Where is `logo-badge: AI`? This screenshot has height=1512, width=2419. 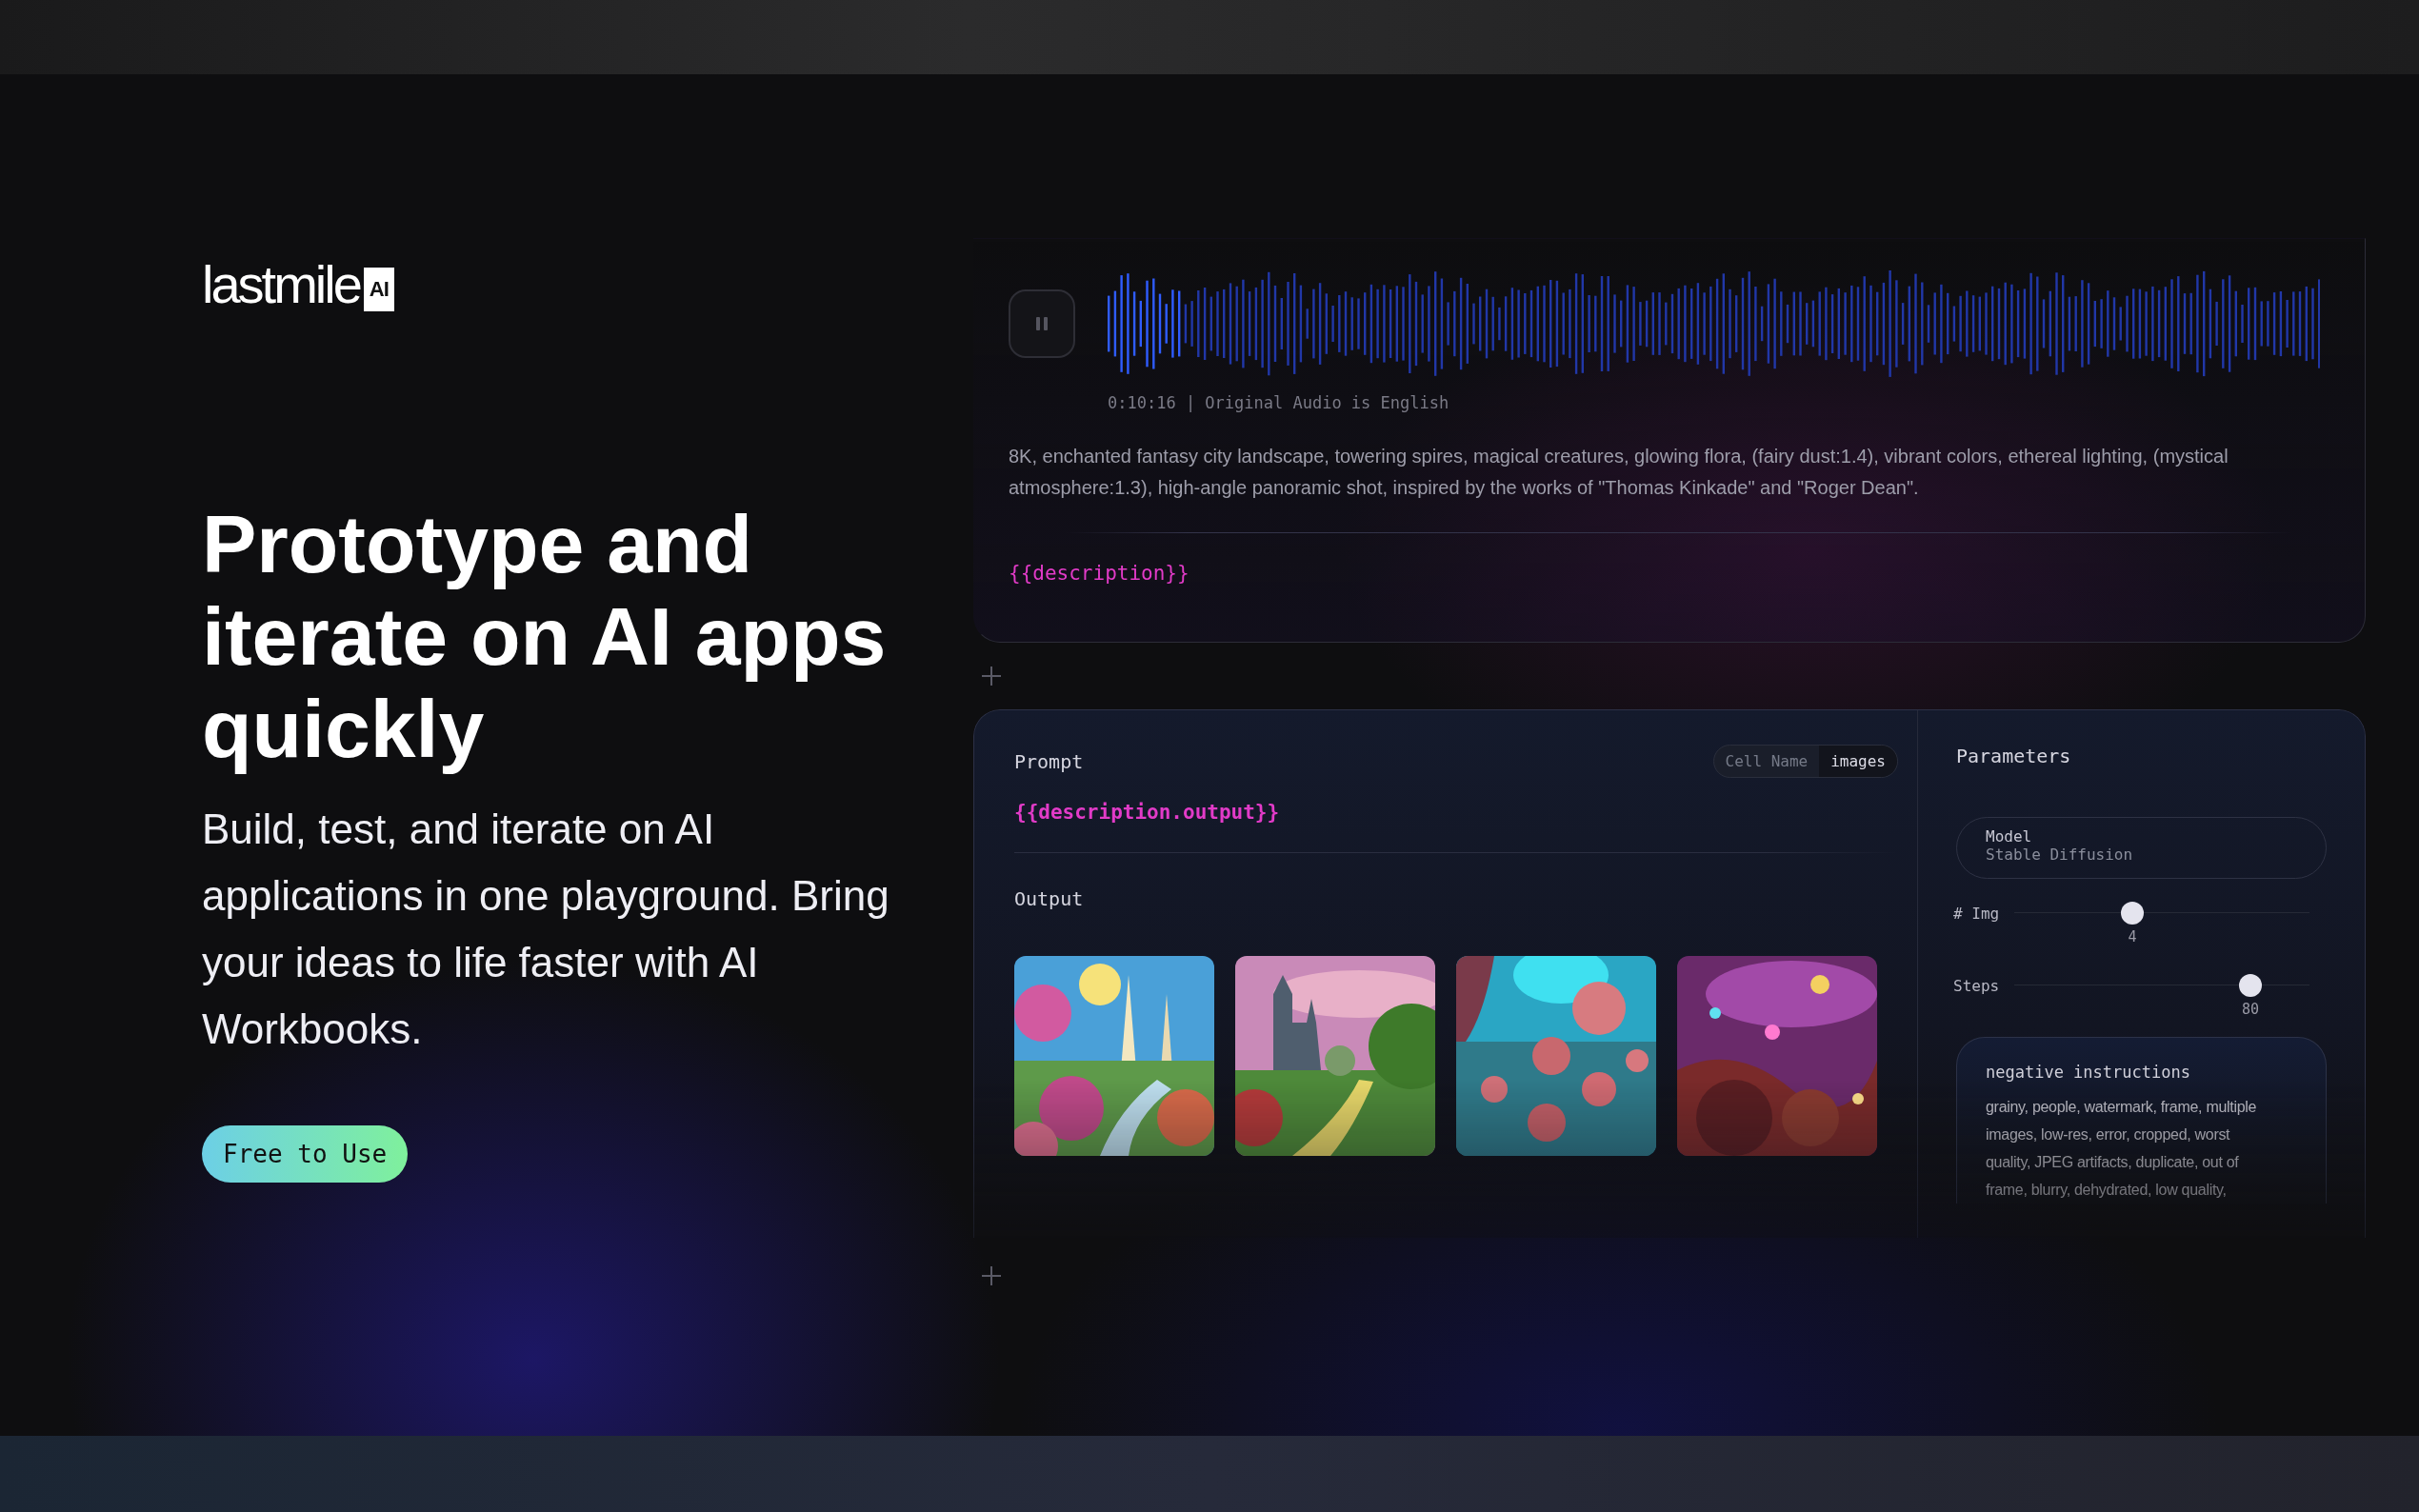 logo-badge: AI is located at coordinates (378, 289).